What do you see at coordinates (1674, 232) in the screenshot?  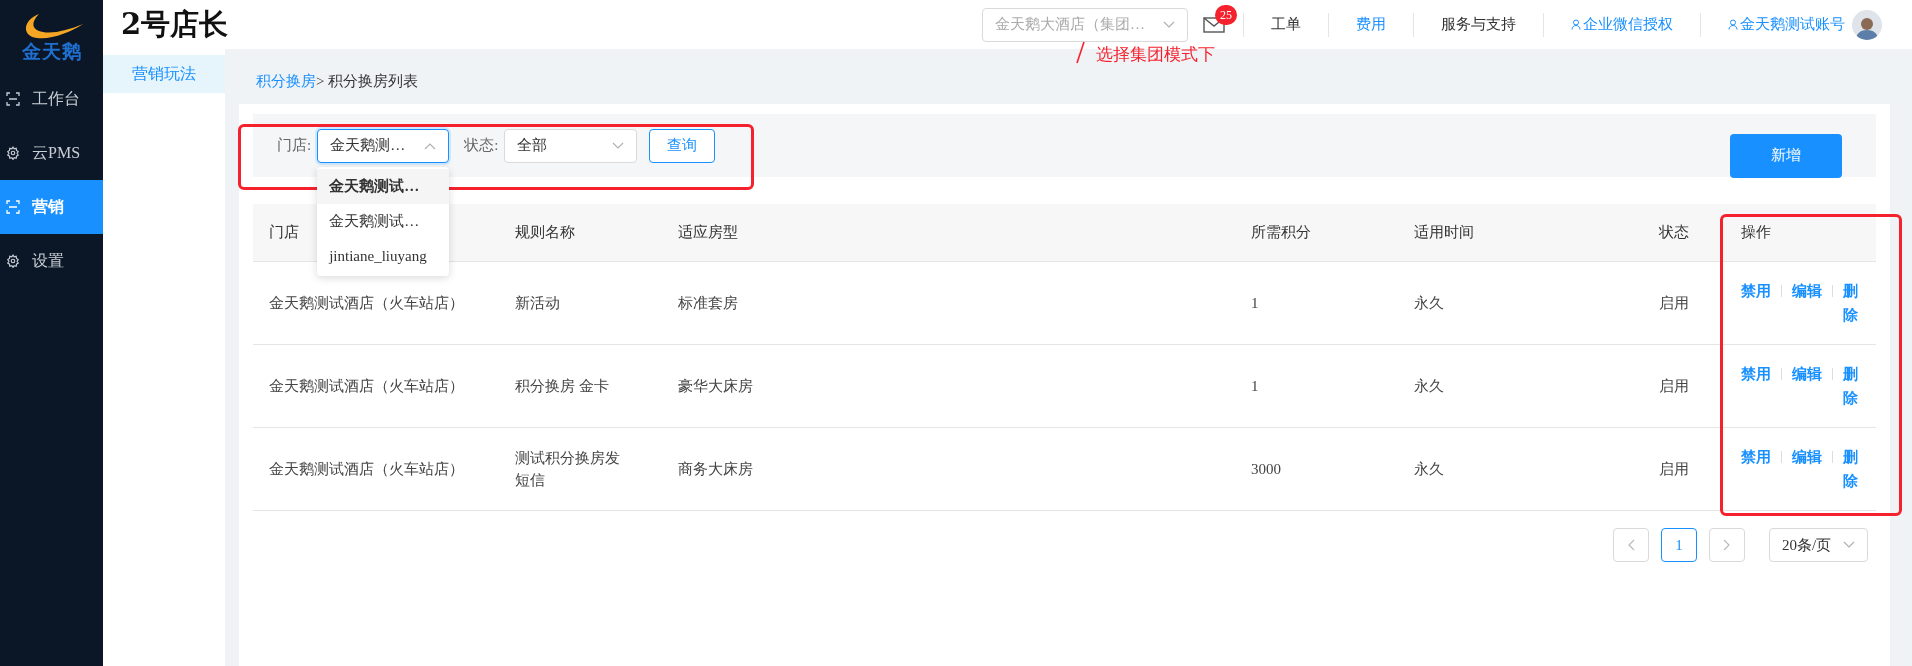 I see `column-header: 状态` at bounding box center [1674, 232].